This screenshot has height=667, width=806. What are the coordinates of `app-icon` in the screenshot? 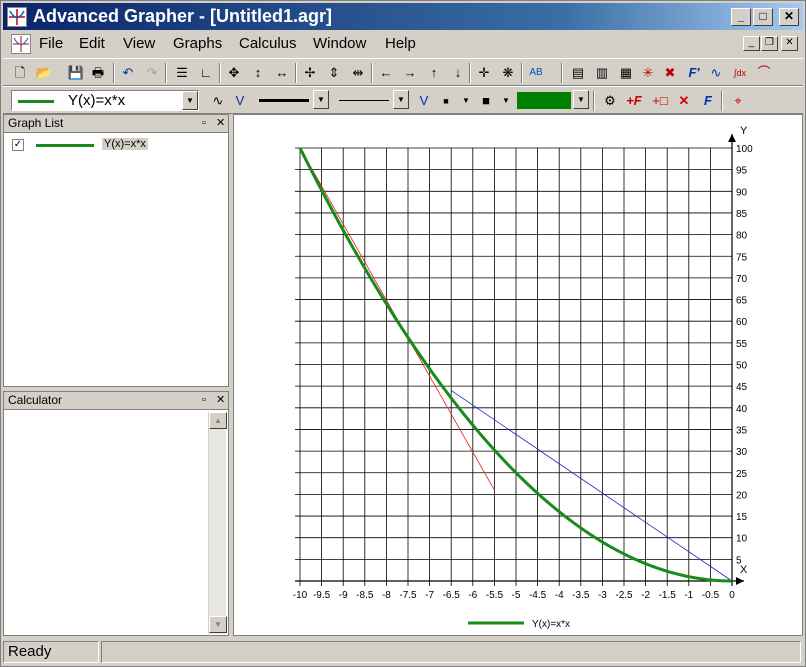 It's located at (17, 17).